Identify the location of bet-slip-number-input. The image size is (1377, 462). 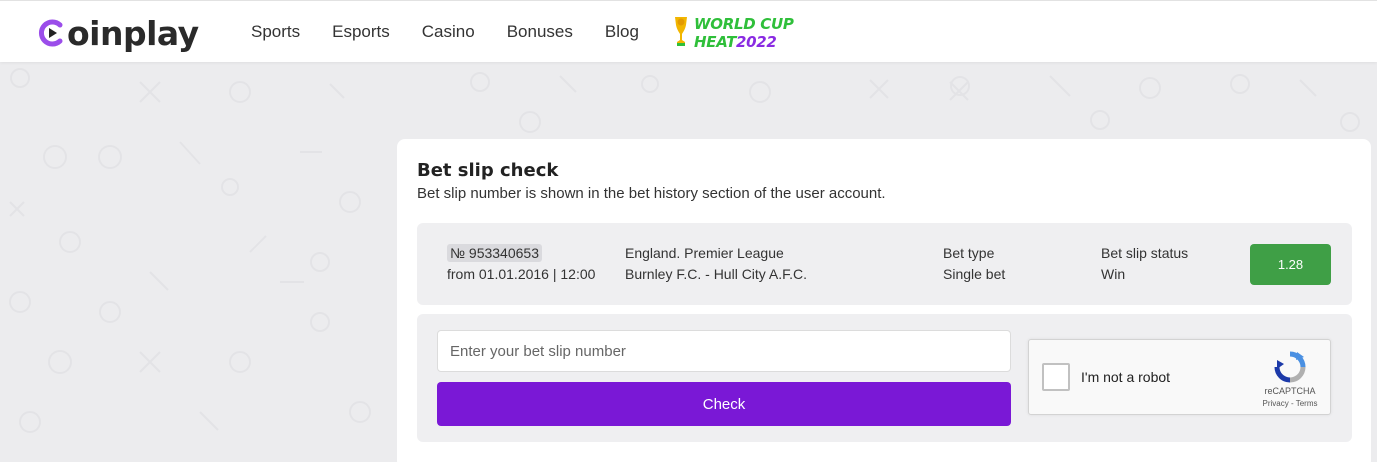
(724, 351).